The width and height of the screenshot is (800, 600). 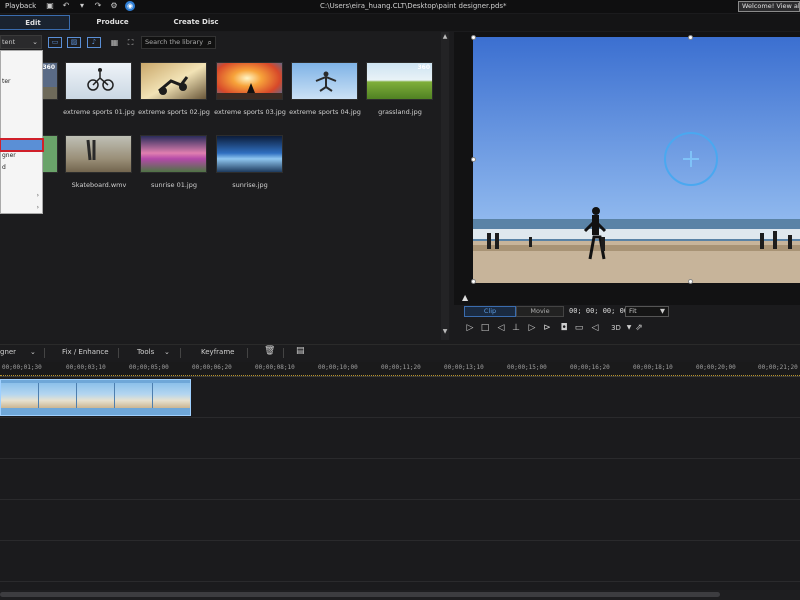 What do you see at coordinates (114, 6) in the screenshot?
I see `settings-icon: ⚙` at bounding box center [114, 6].